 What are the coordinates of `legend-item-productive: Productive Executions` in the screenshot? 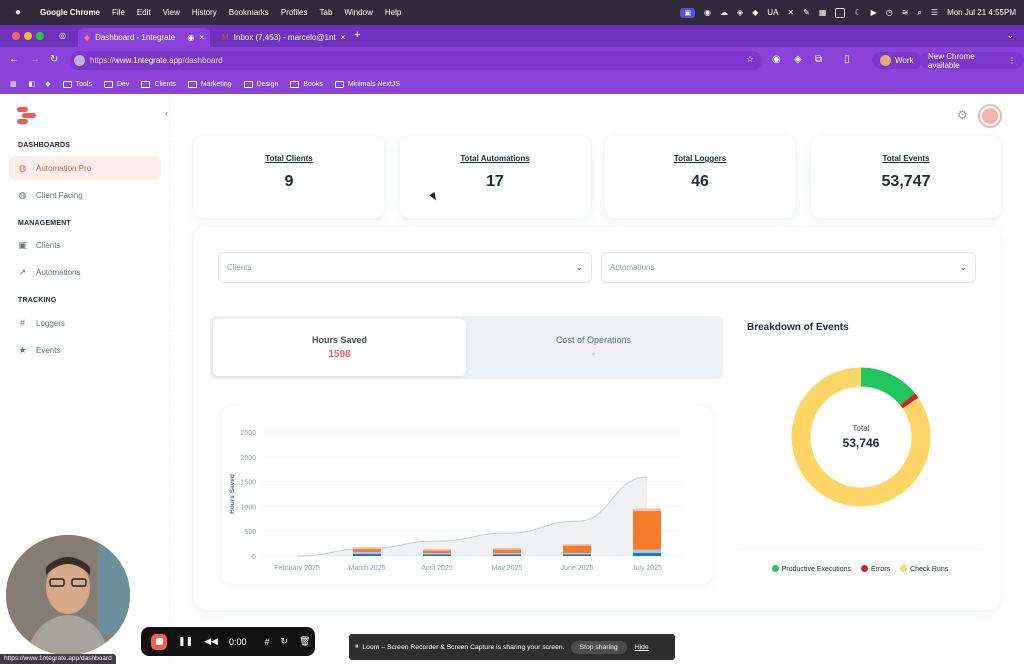 It's located at (811, 568).